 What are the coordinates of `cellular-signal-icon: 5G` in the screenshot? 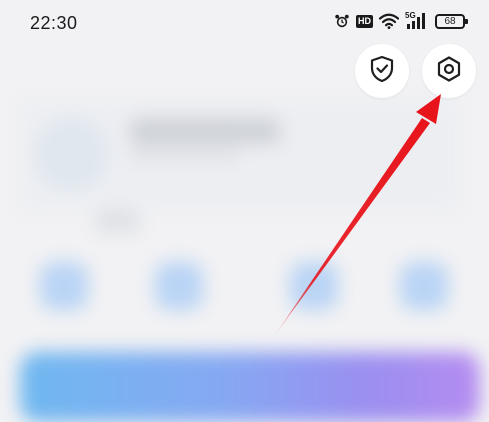 It's located at (417, 20).